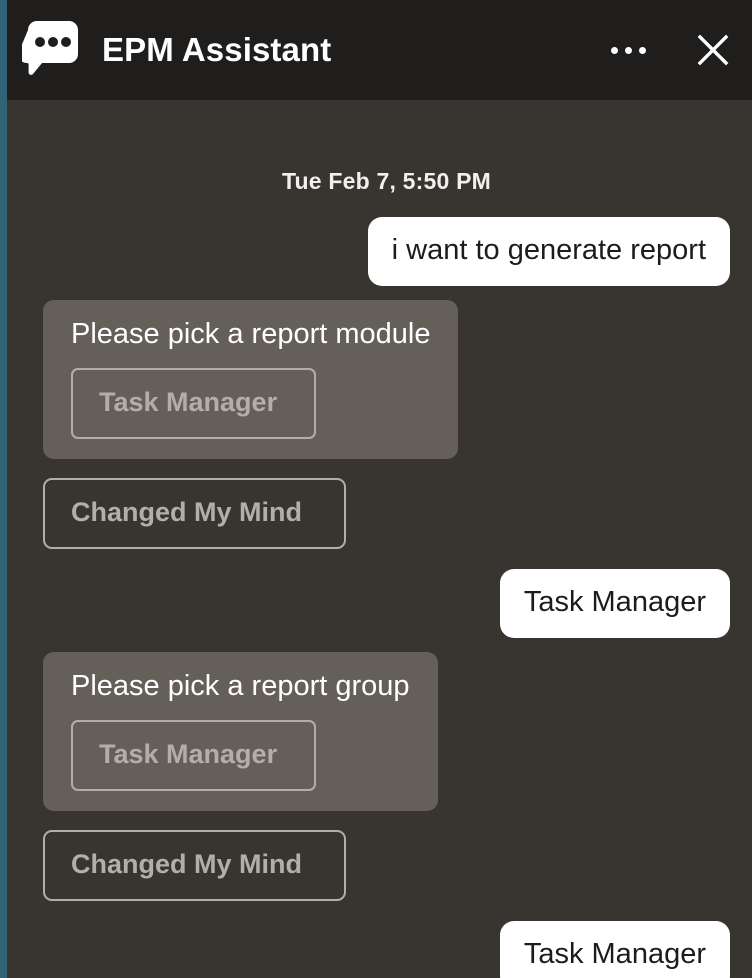 Image resolution: width=752 pixels, height=978 pixels. I want to click on titlebar: EPM Assistant, so click(379, 50).